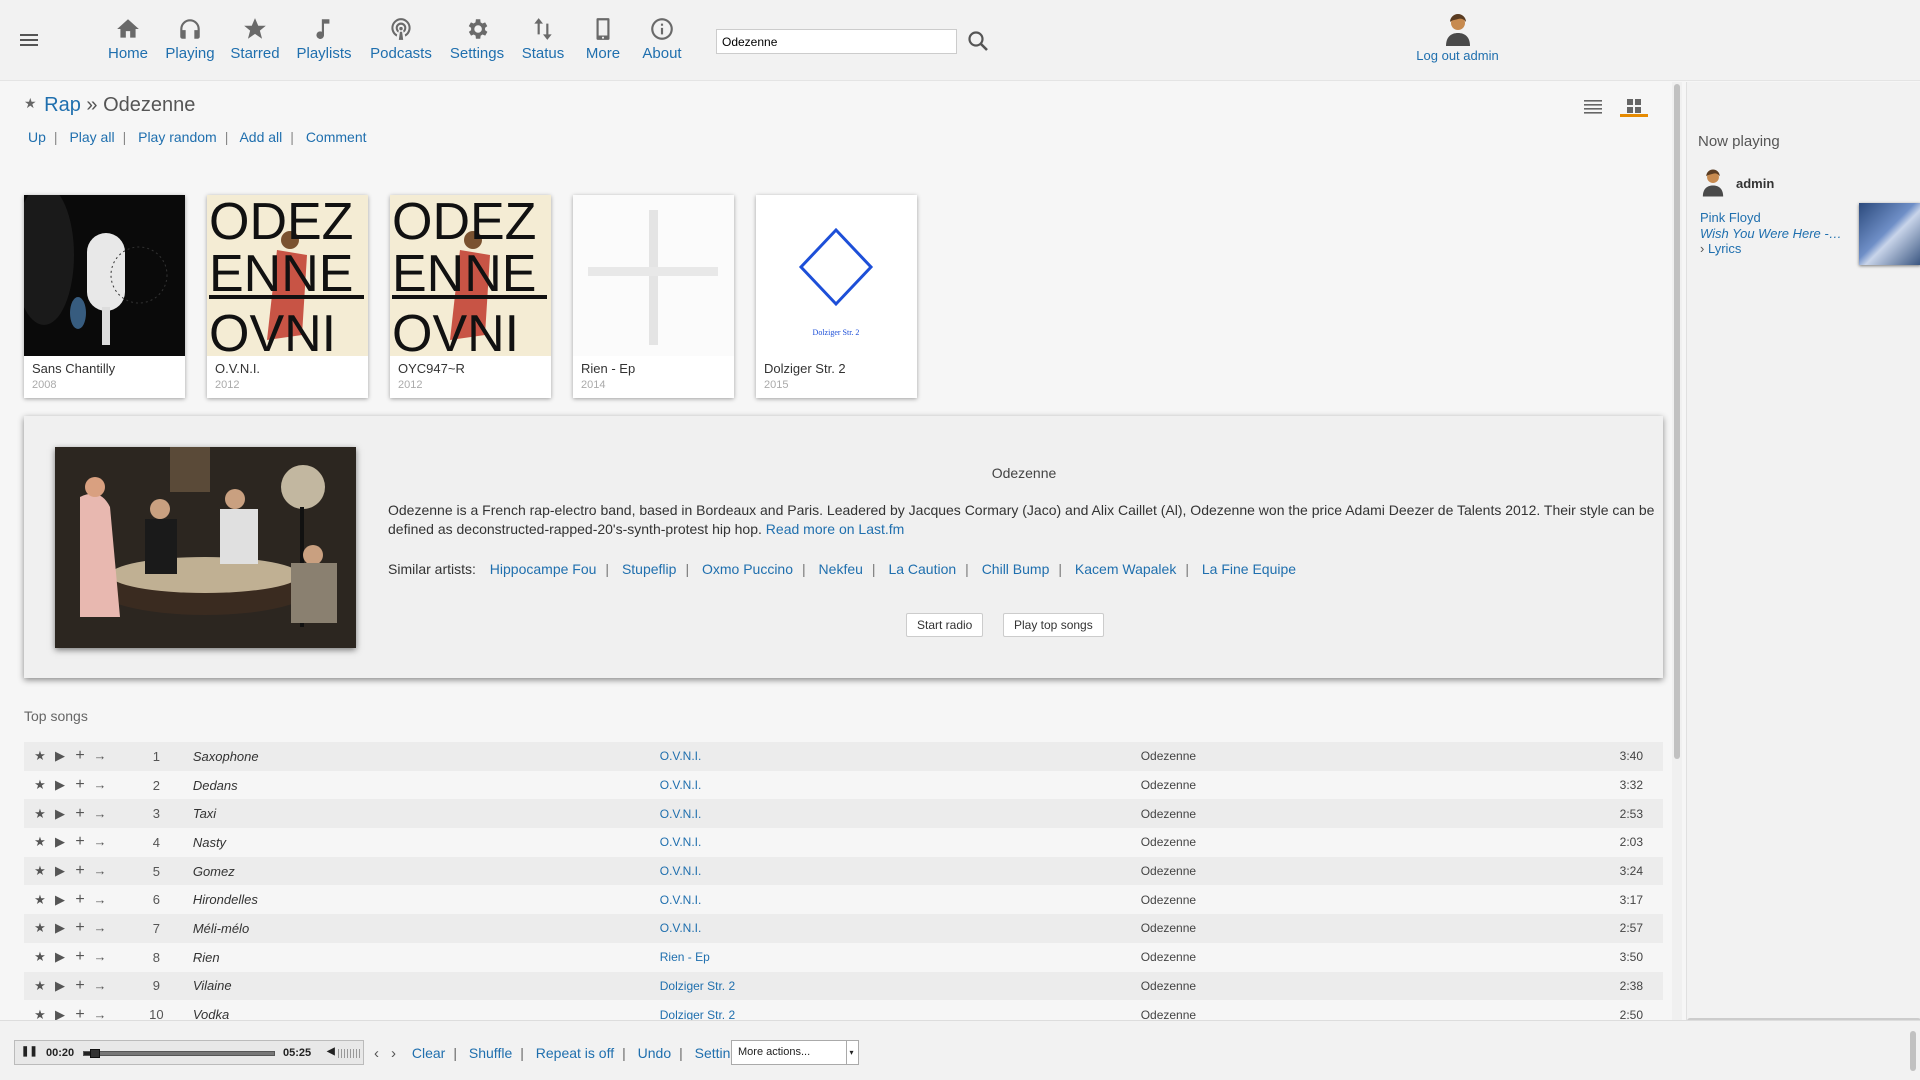 This screenshot has width=1920, height=1080. What do you see at coordinates (575, 1053) in the screenshot?
I see `repeat-link: Repeat is off` at bounding box center [575, 1053].